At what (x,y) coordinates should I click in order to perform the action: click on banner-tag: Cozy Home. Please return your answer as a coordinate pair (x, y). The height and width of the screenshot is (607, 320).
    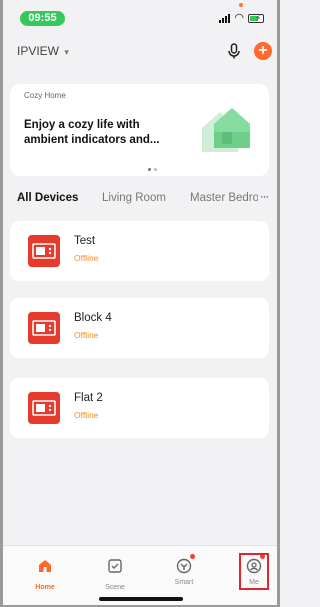
    Looking at the image, I should click on (45, 95).